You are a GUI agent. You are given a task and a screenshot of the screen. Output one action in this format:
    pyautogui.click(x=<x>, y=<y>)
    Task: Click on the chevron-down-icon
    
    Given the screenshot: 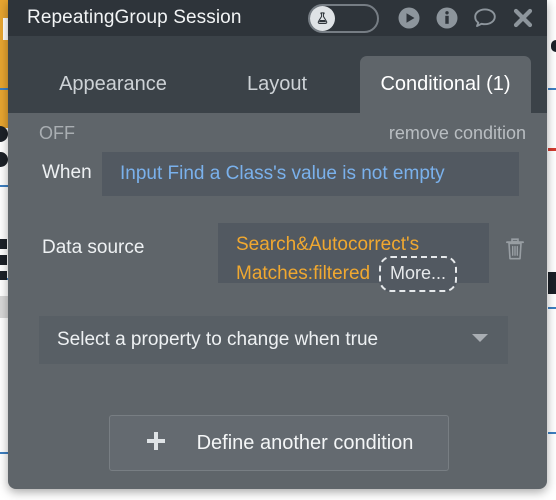 What is the action you would take?
    pyautogui.click(x=480, y=340)
    